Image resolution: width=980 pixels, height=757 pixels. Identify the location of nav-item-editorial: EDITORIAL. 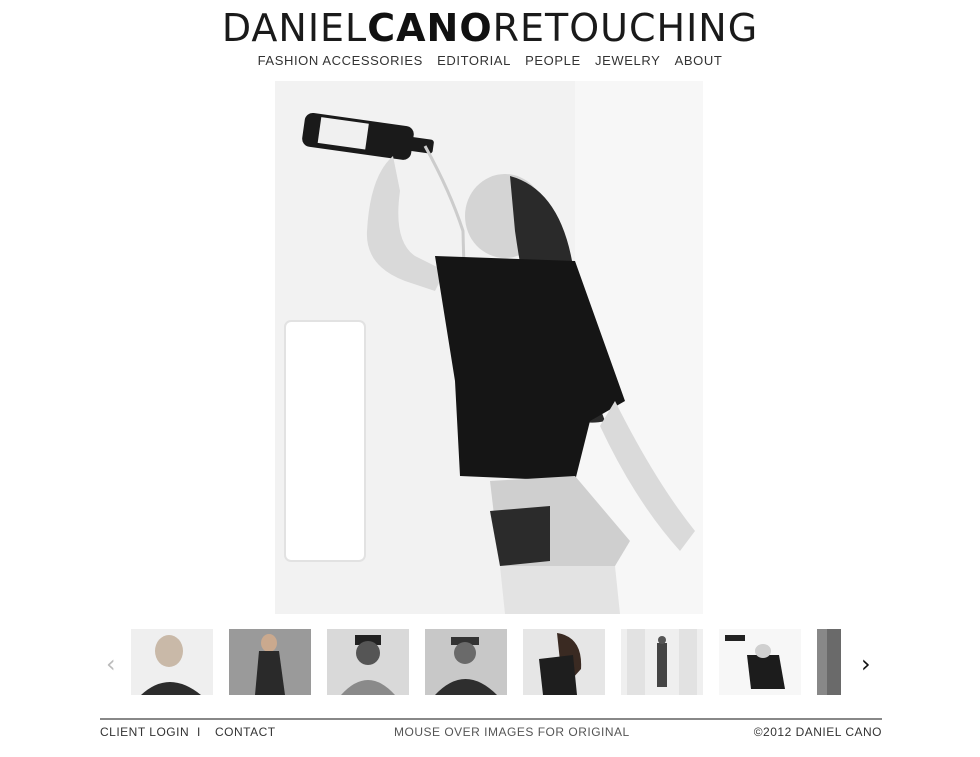
(474, 60).